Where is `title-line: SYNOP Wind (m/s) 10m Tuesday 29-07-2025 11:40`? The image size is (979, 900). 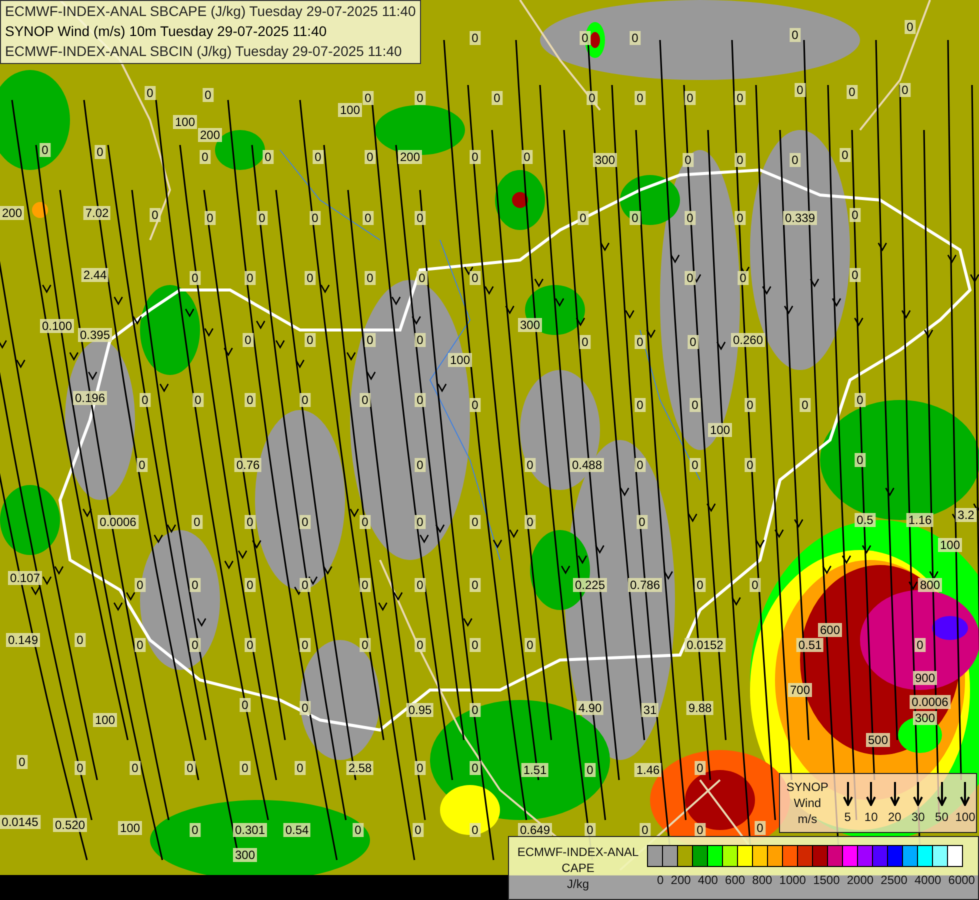 title-line: SYNOP Wind (m/s) 10m Tuesday 29-07-2025 11:40 is located at coordinates (166, 31).